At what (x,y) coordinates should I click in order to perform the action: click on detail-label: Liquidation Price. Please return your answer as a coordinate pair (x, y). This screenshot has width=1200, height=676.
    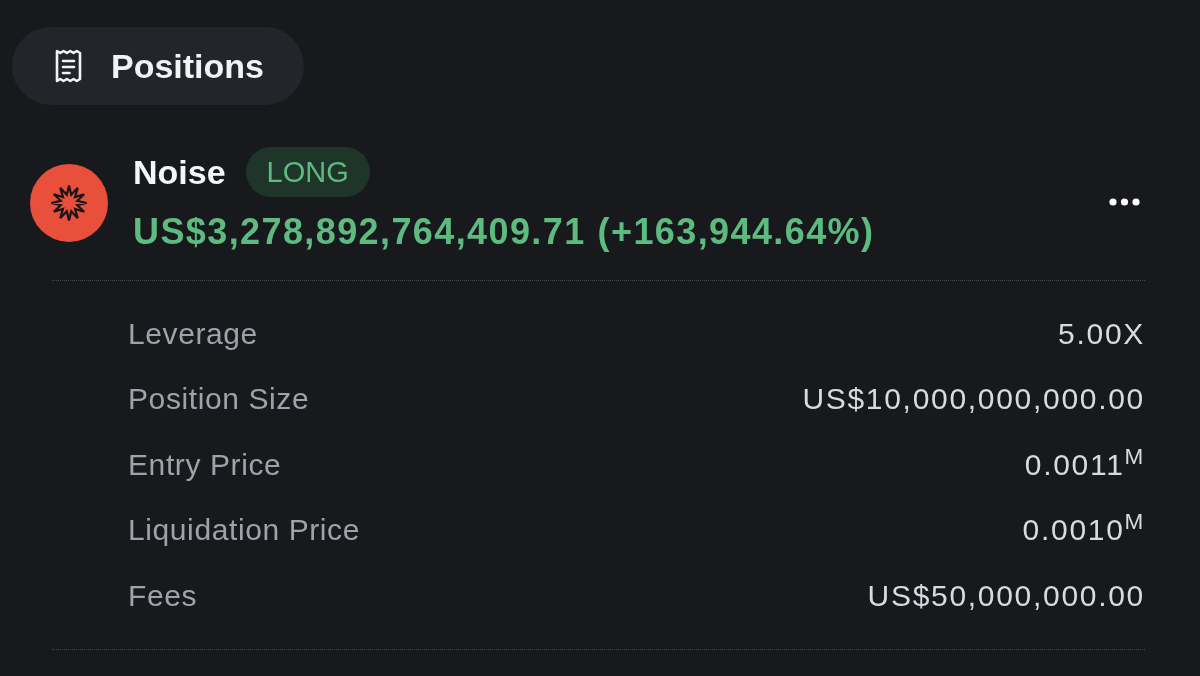
    Looking at the image, I should click on (244, 530).